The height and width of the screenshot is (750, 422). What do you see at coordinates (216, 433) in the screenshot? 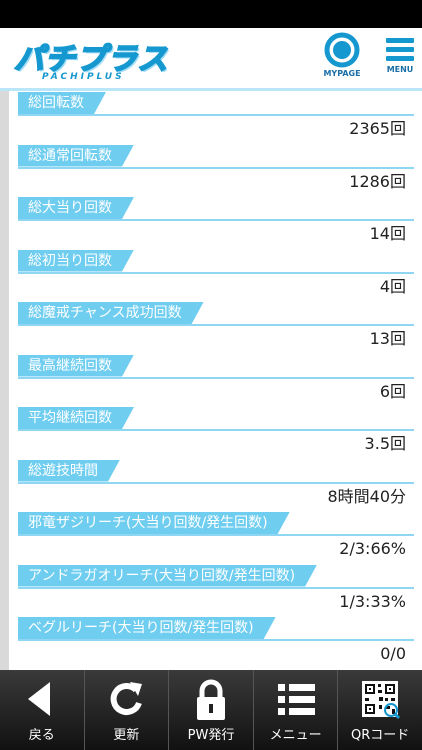
I see `stat-avg-streak: 平均継続回数 3.5回` at bounding box center [216, 433].